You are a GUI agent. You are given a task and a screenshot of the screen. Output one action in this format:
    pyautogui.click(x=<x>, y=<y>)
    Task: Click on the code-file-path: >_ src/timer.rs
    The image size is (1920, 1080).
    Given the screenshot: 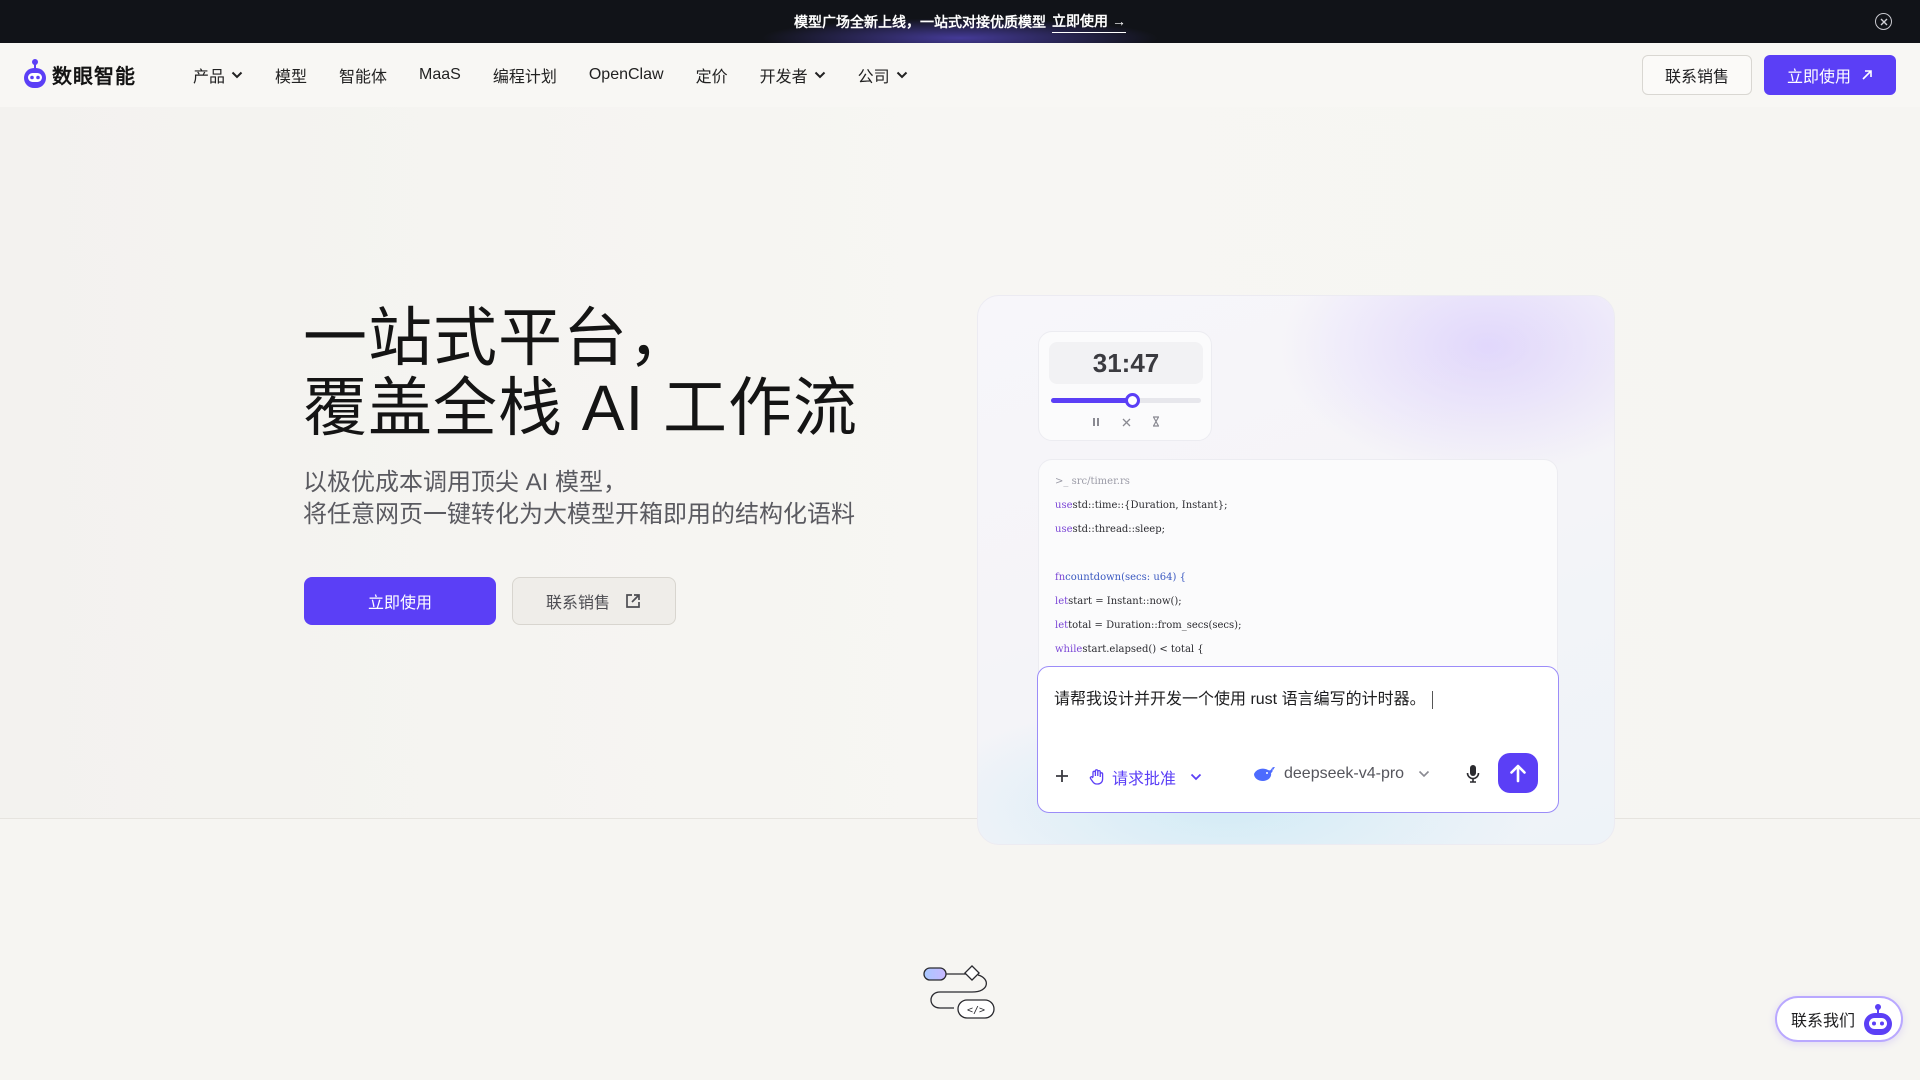 What is the action you would take?
    pyautogui.click(x=1298, y=488)
    